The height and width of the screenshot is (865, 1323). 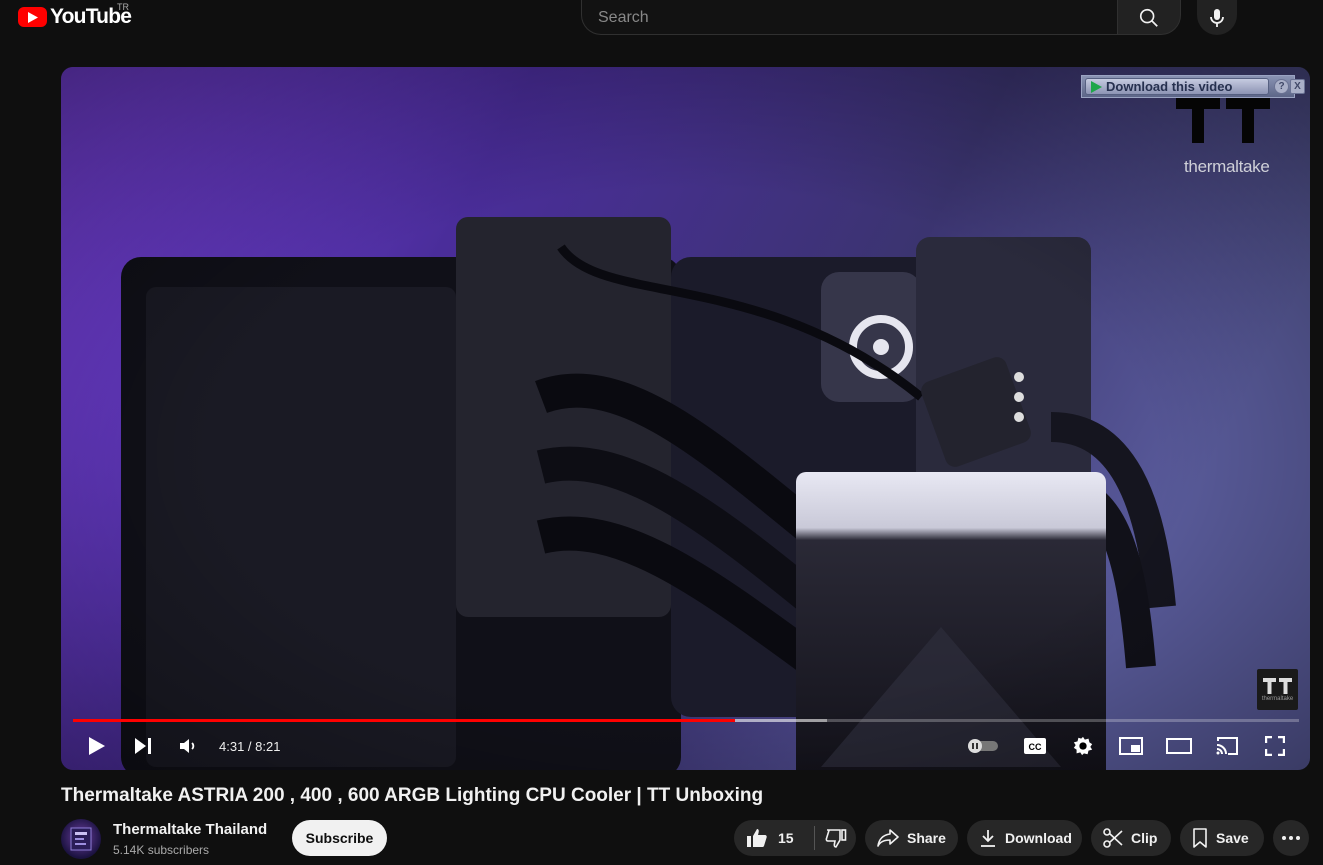 What do you see at coordinates (404, 720) in the screenshot?
I see `progress-played` at bounding box center [404, 720].